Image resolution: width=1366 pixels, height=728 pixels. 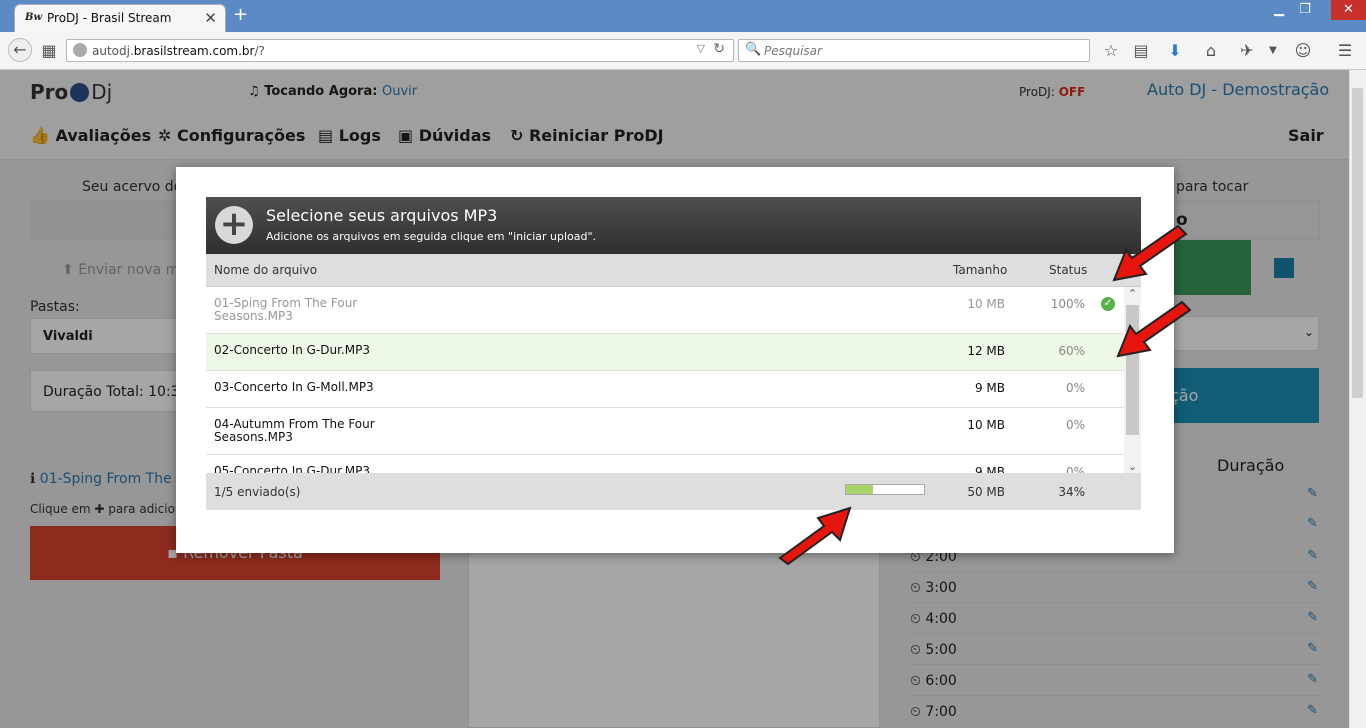 I want to click on column-status: Status, so click(x=1068, y=270).